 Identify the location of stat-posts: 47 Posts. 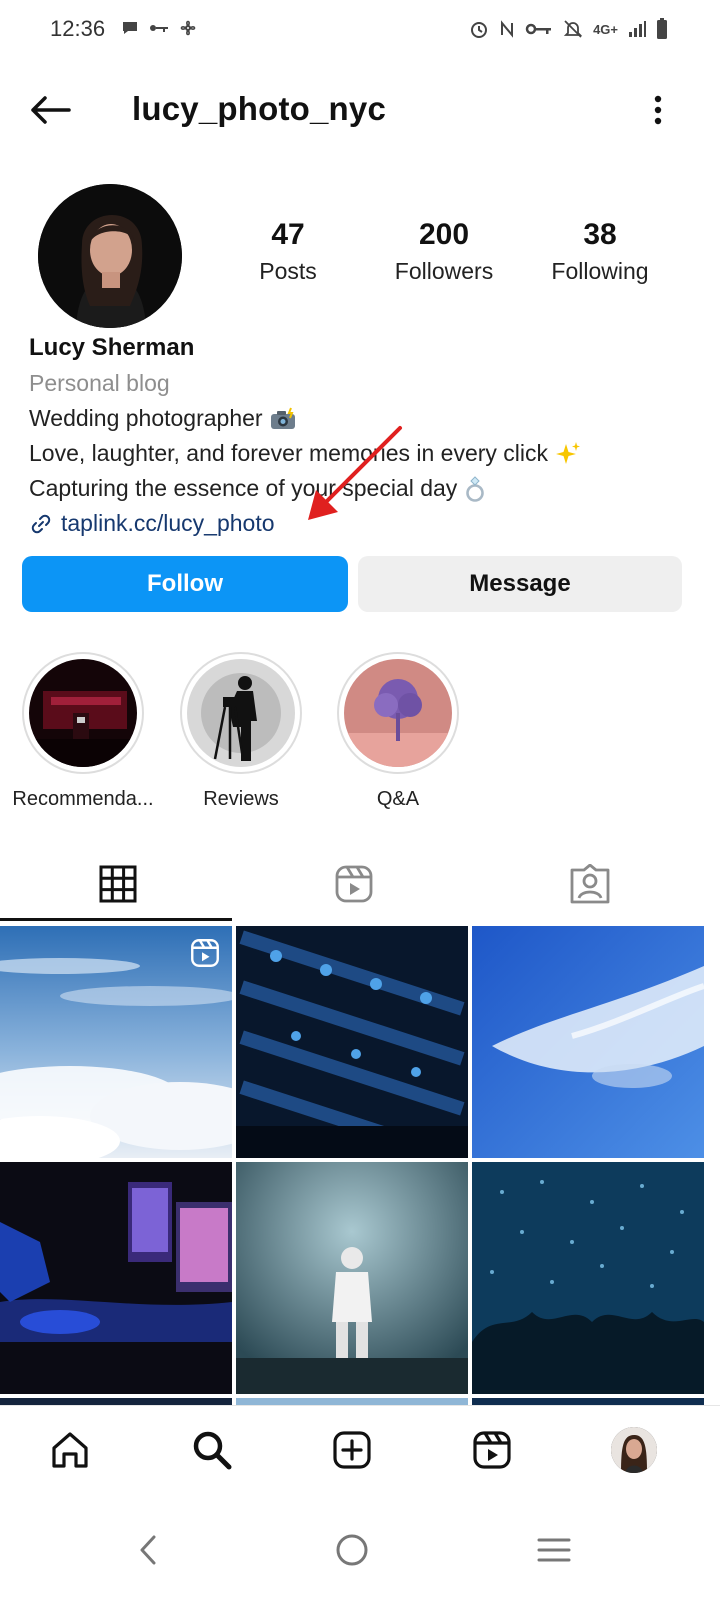
(288, 251).